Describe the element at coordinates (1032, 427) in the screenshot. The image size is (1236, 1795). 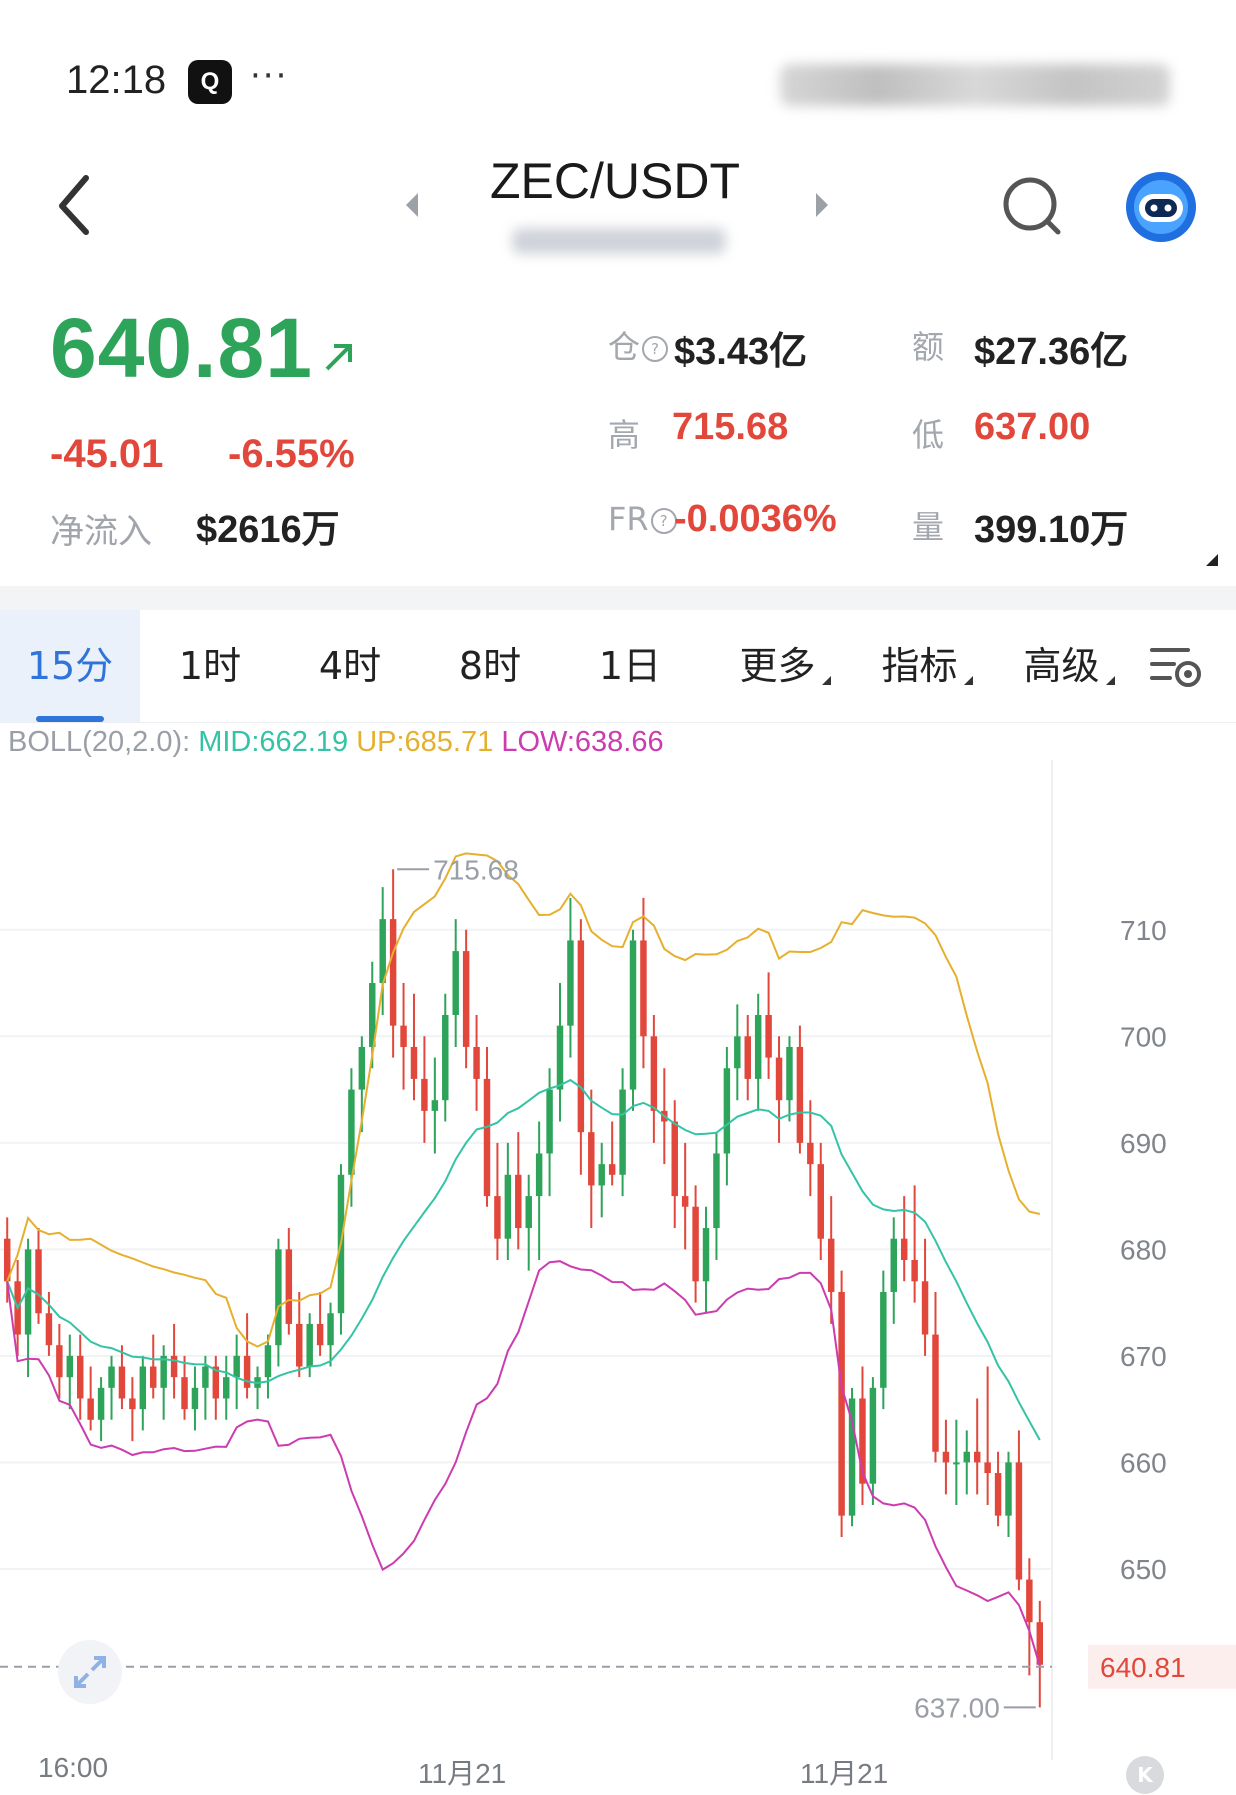
I see `low-value: 637.00` at that location.